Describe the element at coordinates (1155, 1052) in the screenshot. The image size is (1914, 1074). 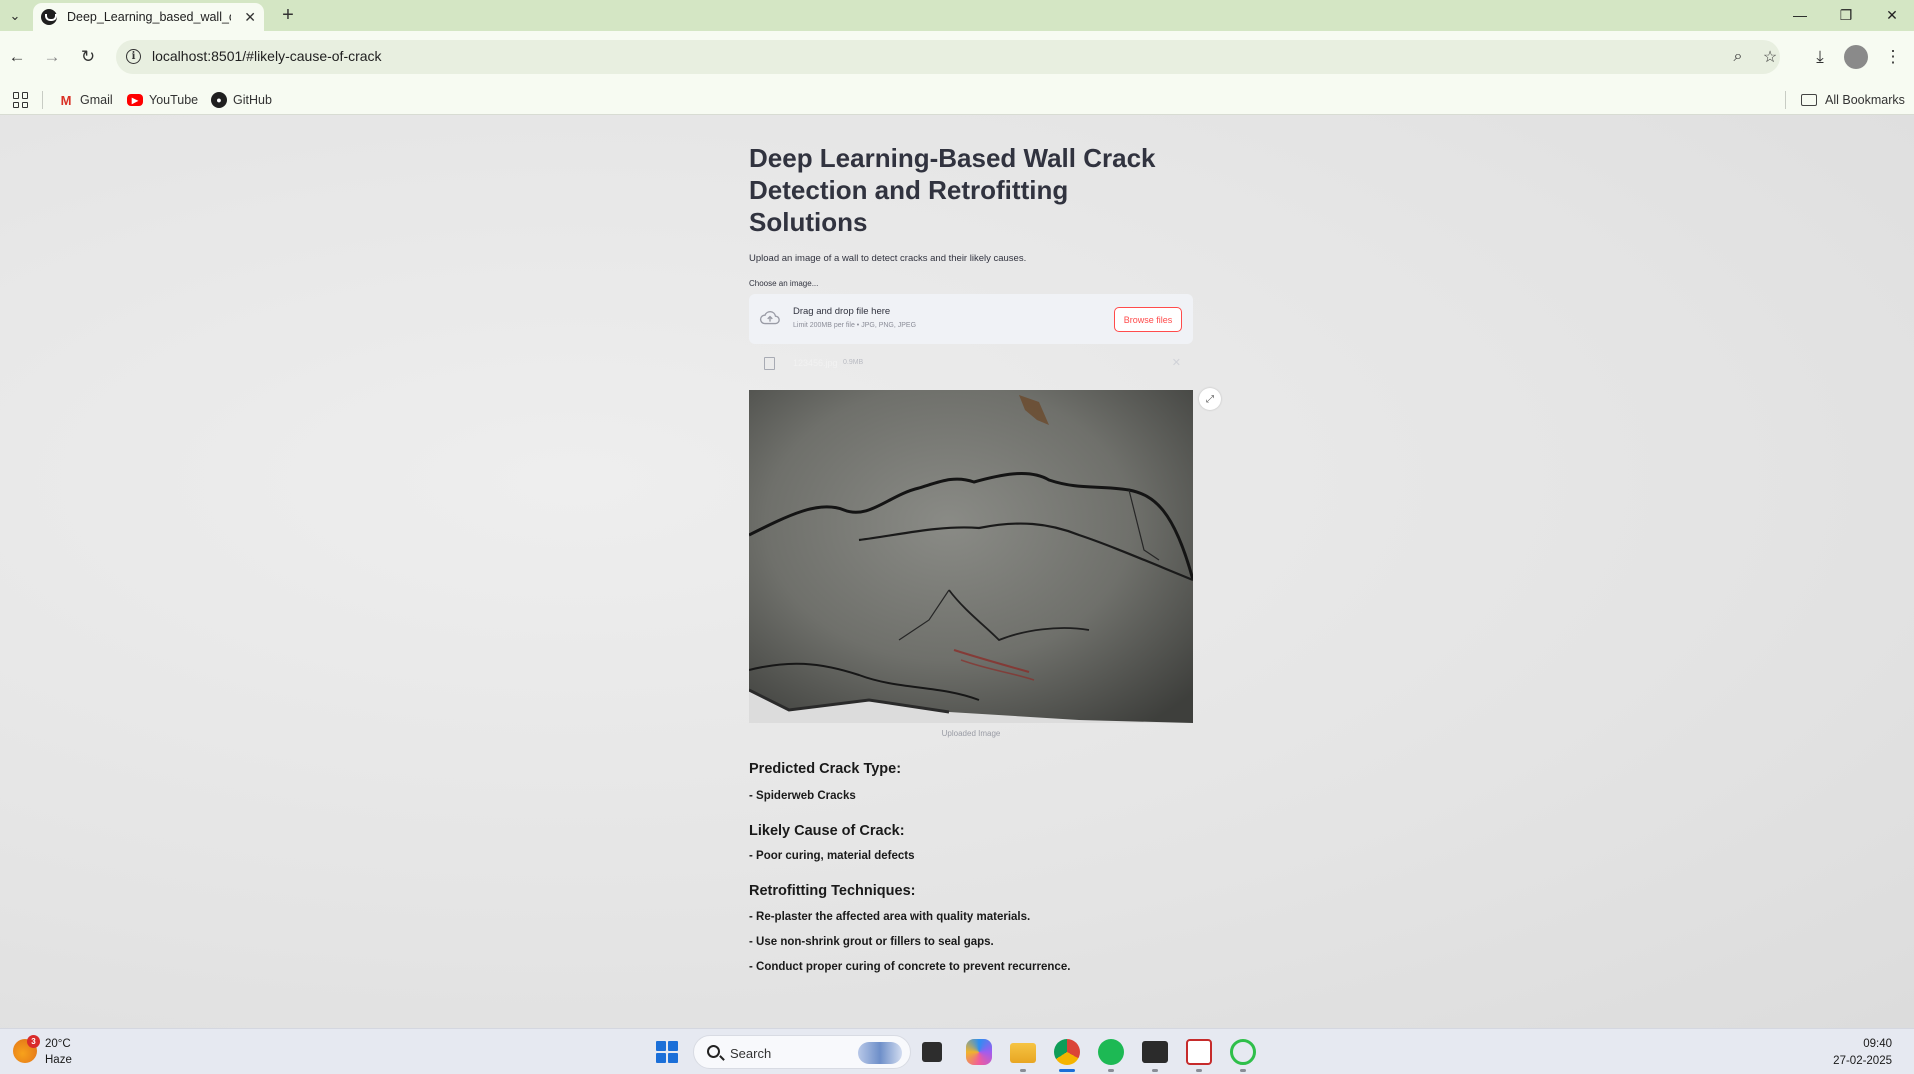
I see `terminal-icon` at that location.